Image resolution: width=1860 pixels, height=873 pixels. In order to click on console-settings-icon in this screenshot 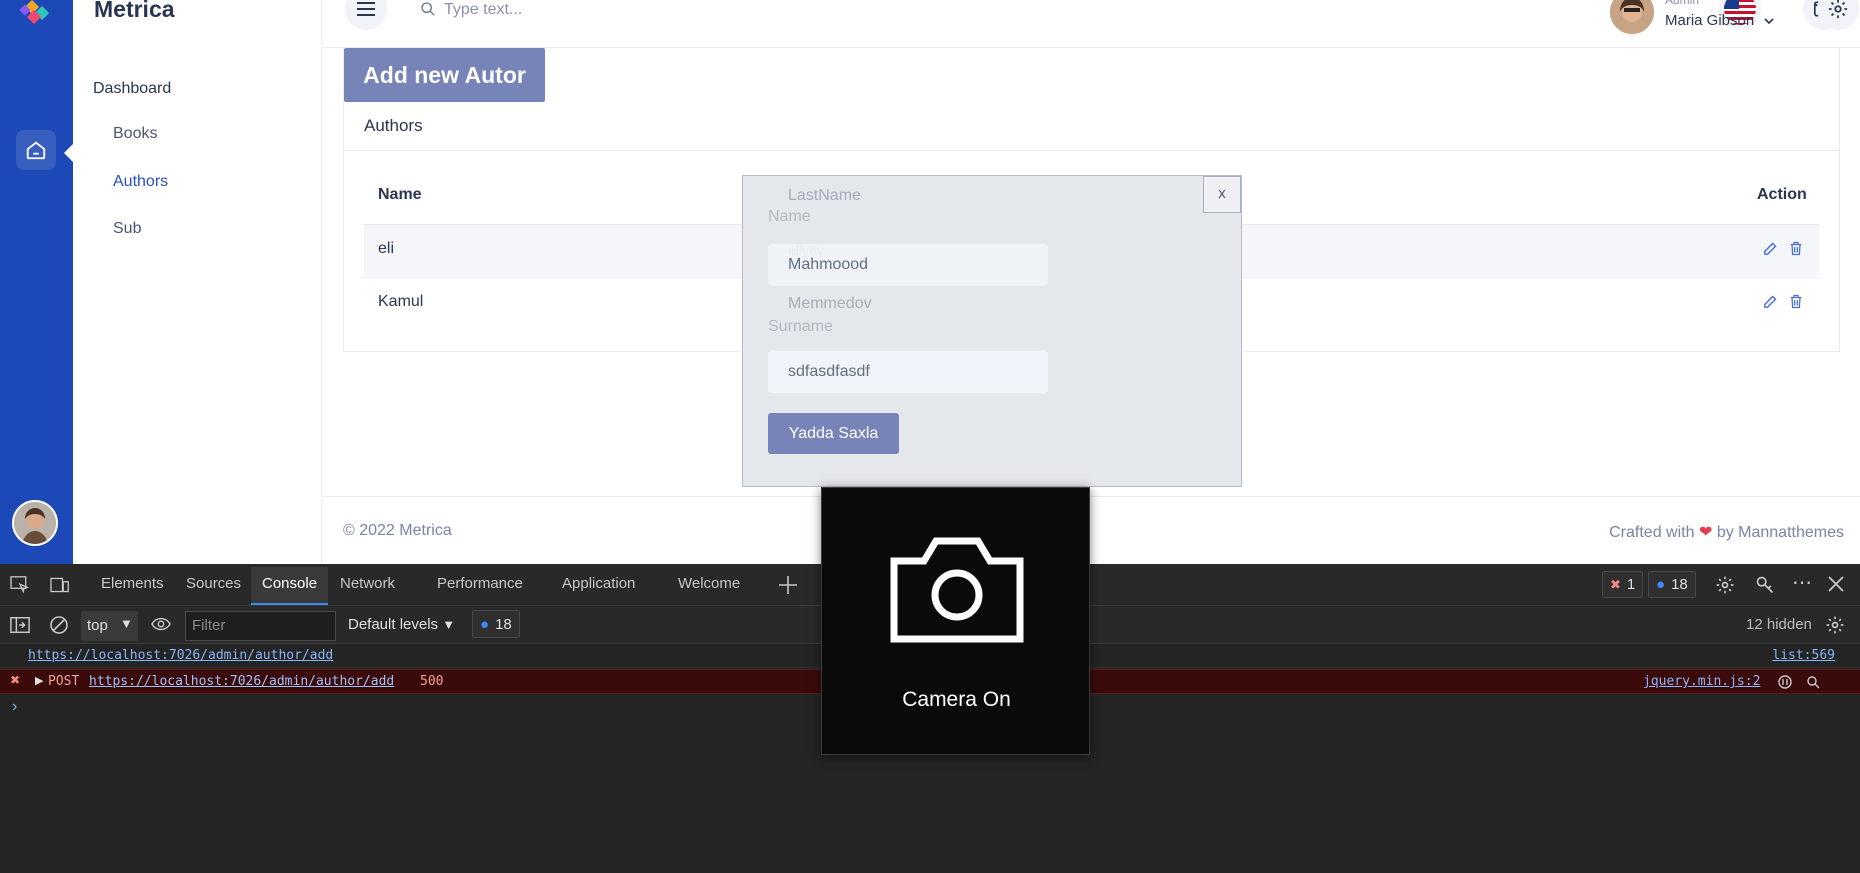, I will do `click(1835, 625)`.